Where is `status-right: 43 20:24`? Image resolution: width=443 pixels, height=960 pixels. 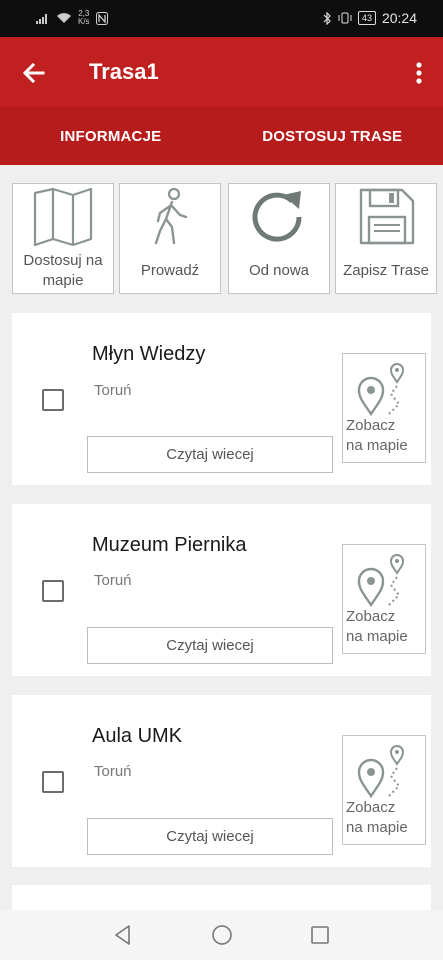
status-right: 43 20:24 is located at coordinates (370, 18).